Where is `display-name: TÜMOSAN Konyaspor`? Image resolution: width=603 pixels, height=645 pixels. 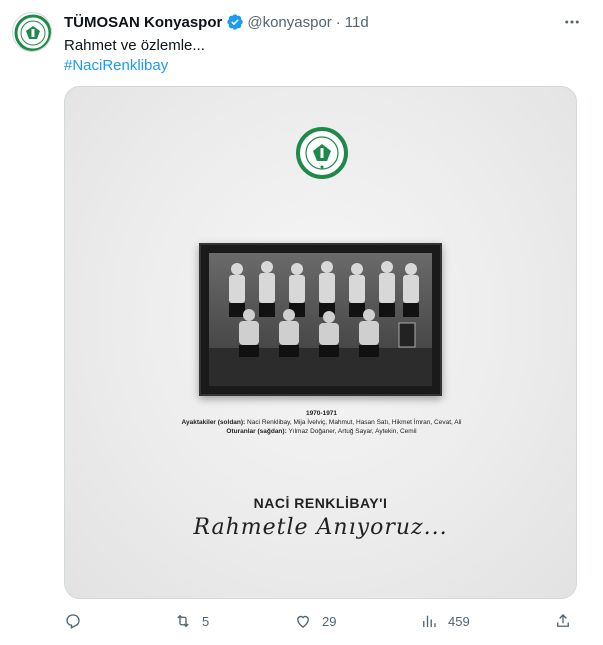 display-name: TÜMOSAN Konyaspor is located at coordinates (143, 22).